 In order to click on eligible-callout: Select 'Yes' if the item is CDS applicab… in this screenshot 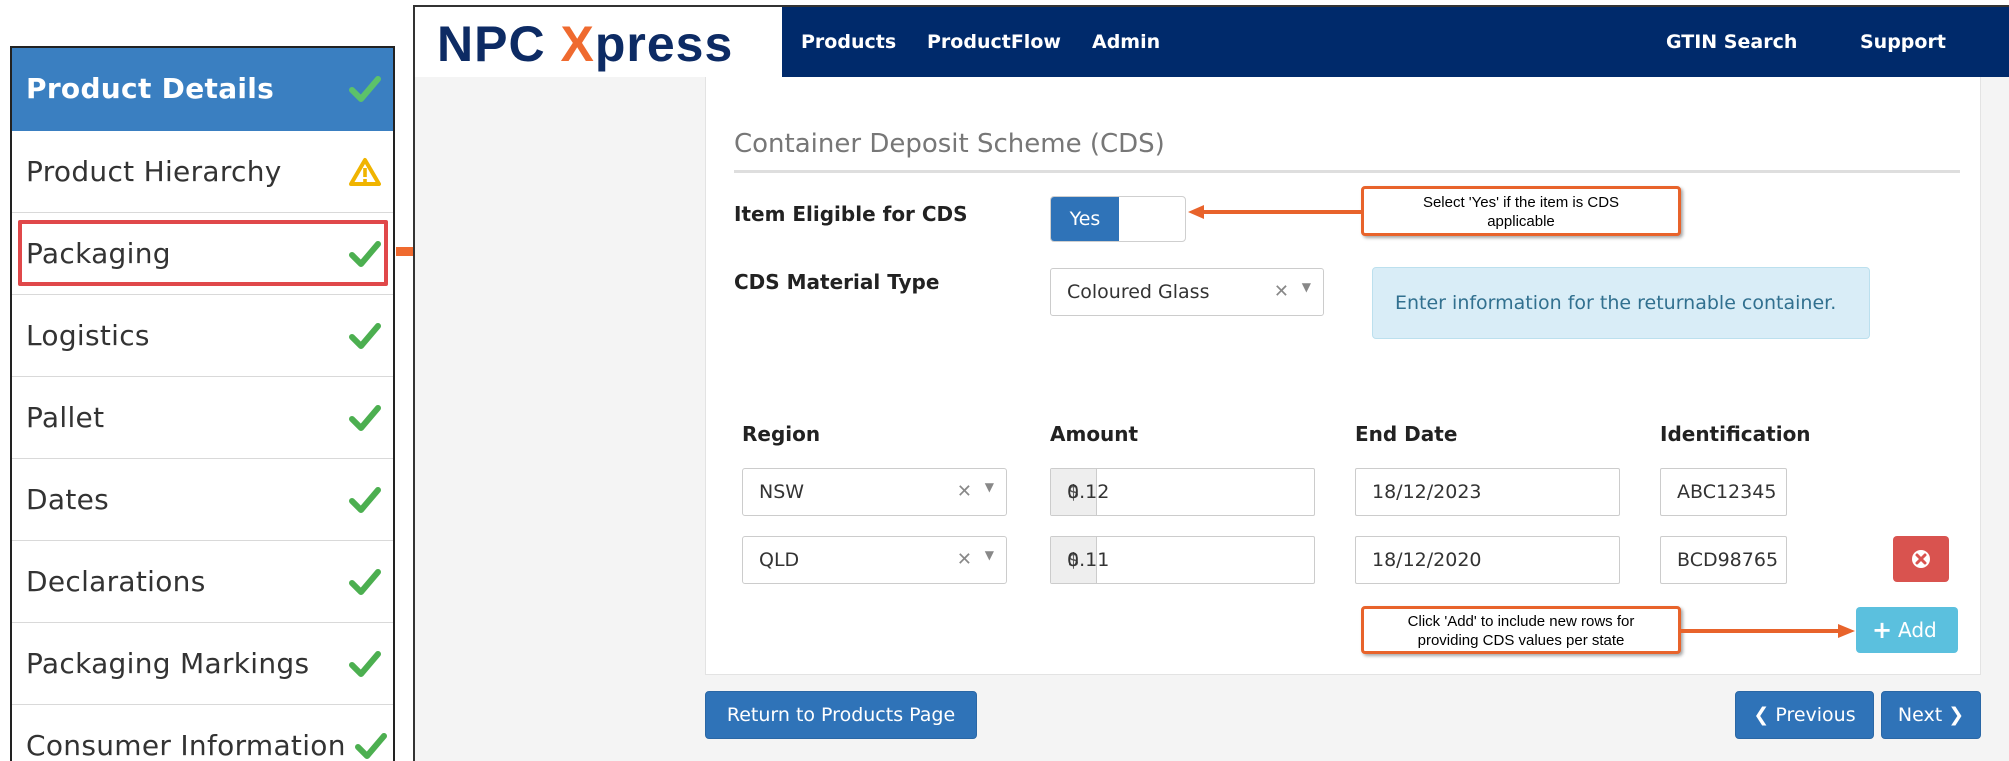, I will do `click(1521, 211)`.